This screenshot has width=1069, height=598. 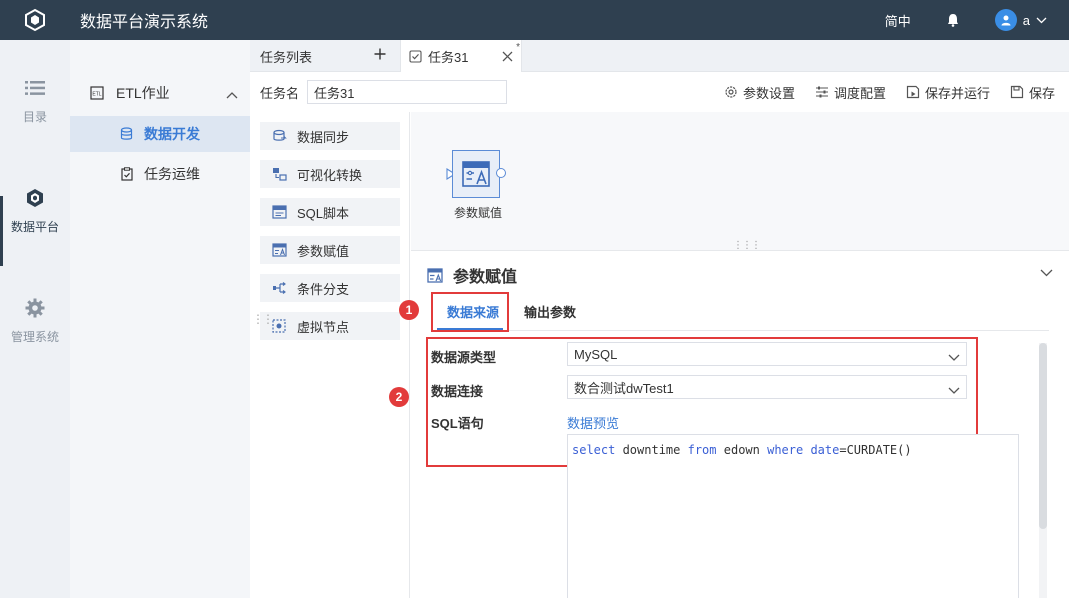 I want to click on save-and-run-label: 保存并运行, so click(x=957, y=93).